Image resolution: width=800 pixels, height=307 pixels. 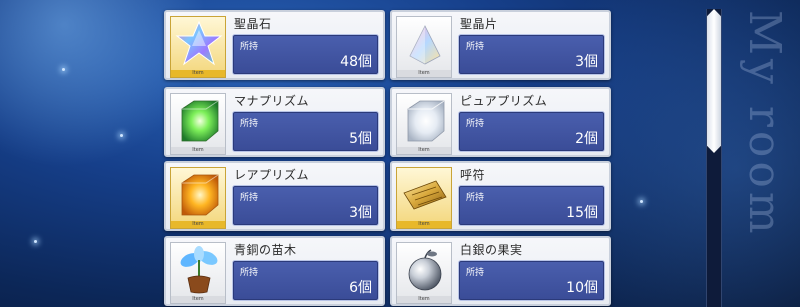 I want to click on quantity-box: 所持 48個, so click(x=305, y=54).